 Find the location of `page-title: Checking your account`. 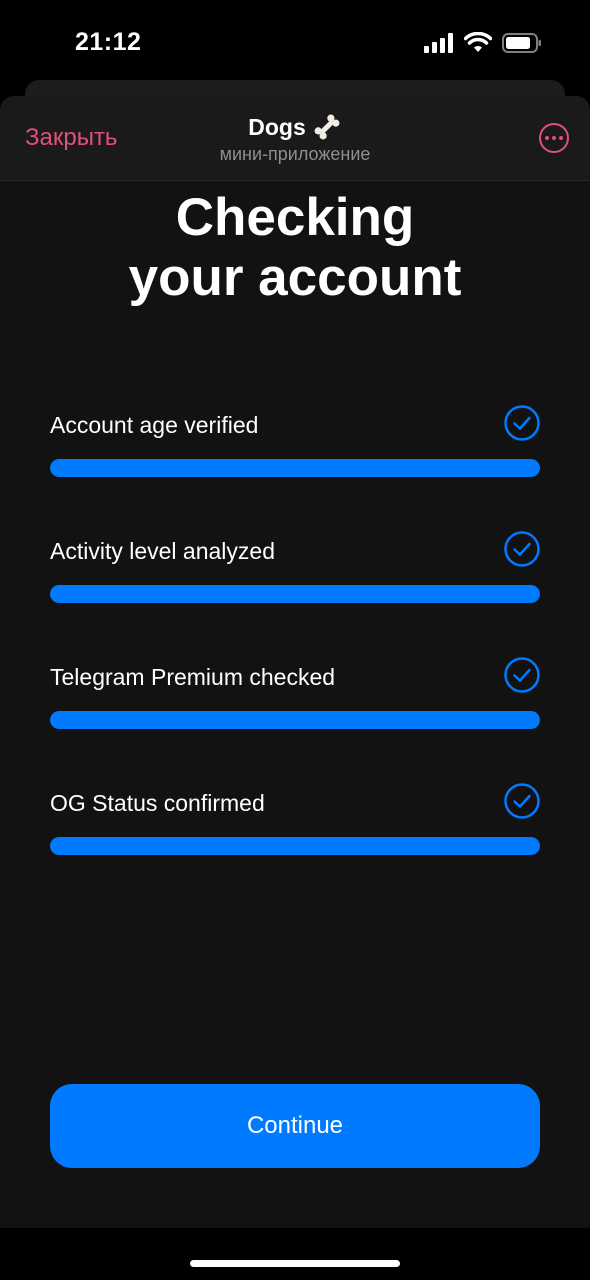

page-title: Checking your account is located at coordinates (295, 248).